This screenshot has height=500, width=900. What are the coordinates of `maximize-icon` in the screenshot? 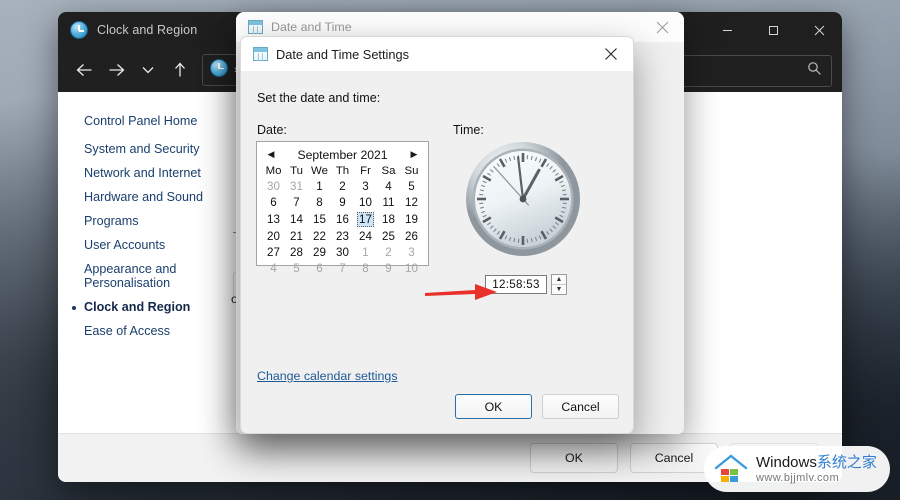 It's located at (773, 30).